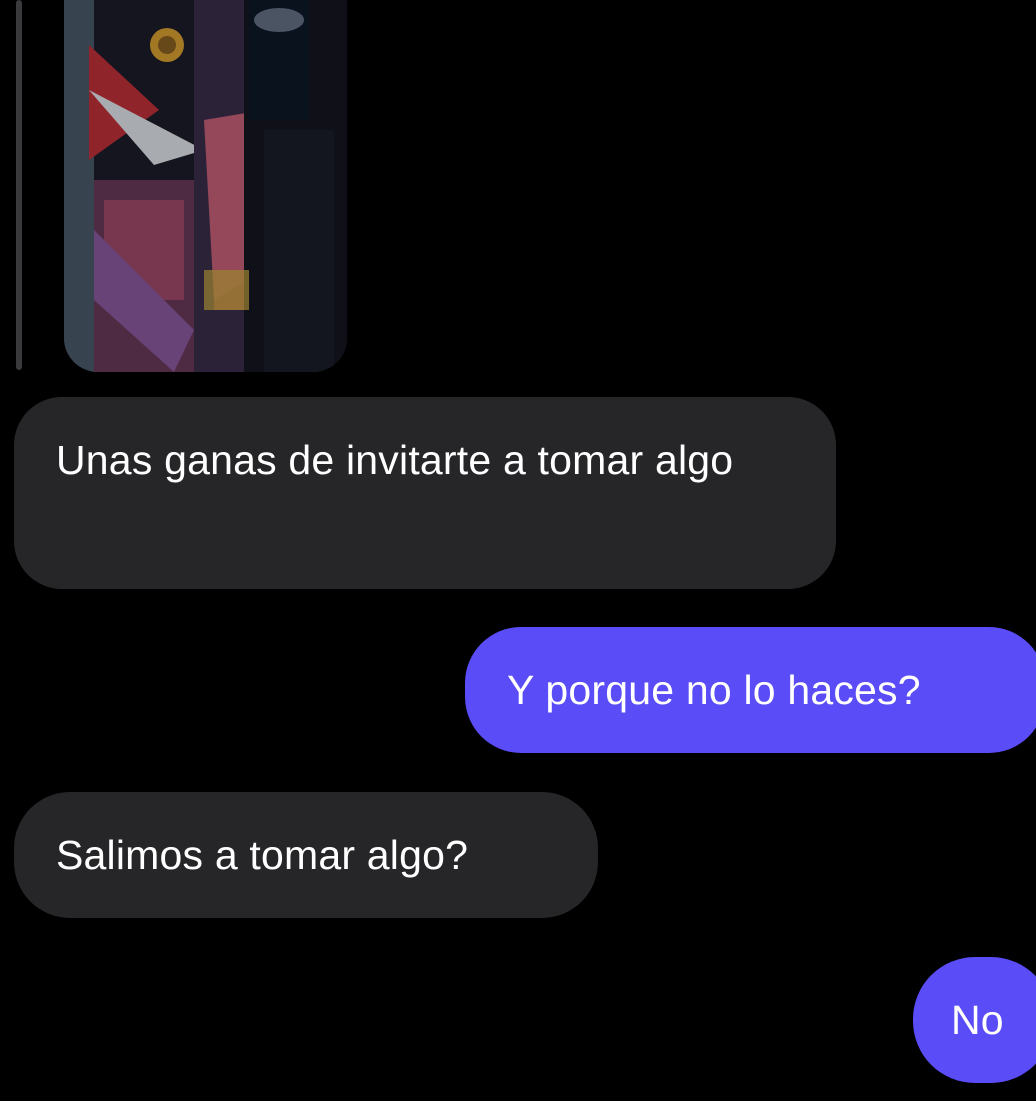 Image resolution: width=1036 pixels, height=1101 pixels. I want to click on story-reply-bar, so click(19, 185).